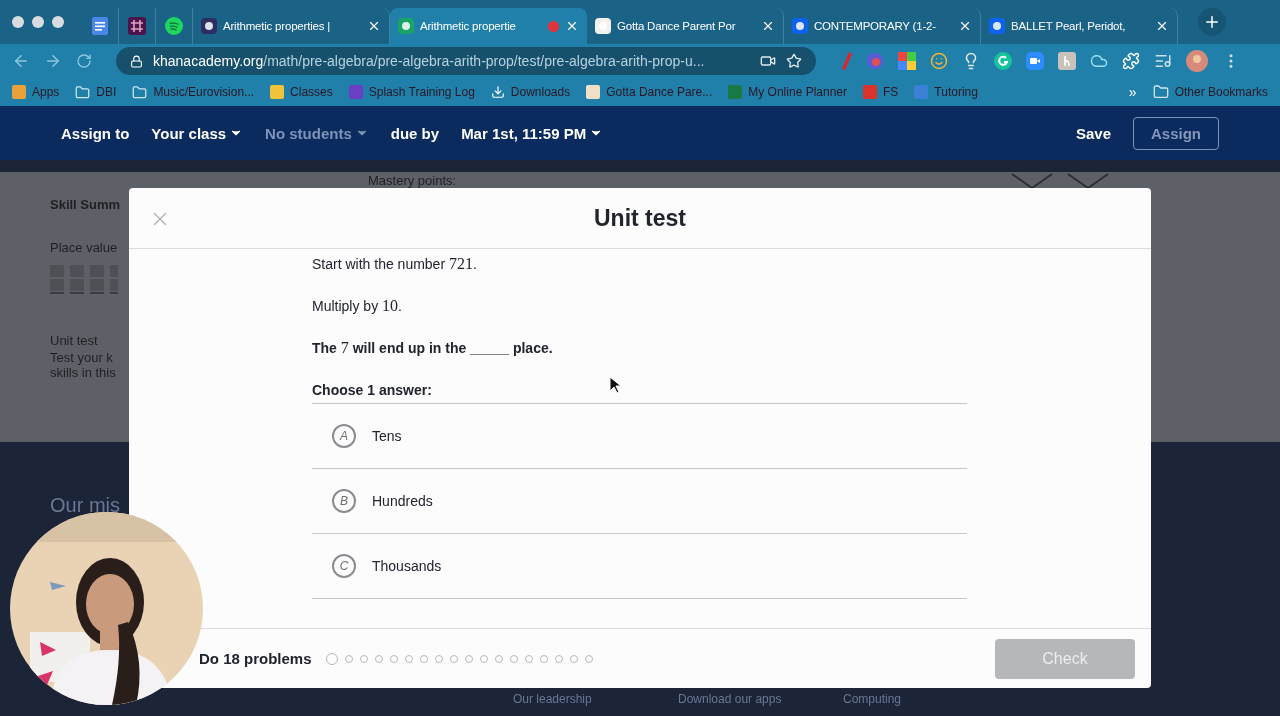  Describe the element at coordinates (411, 92) in the screenshot. I see `bookmark-item: Splash Training Log` at that location.